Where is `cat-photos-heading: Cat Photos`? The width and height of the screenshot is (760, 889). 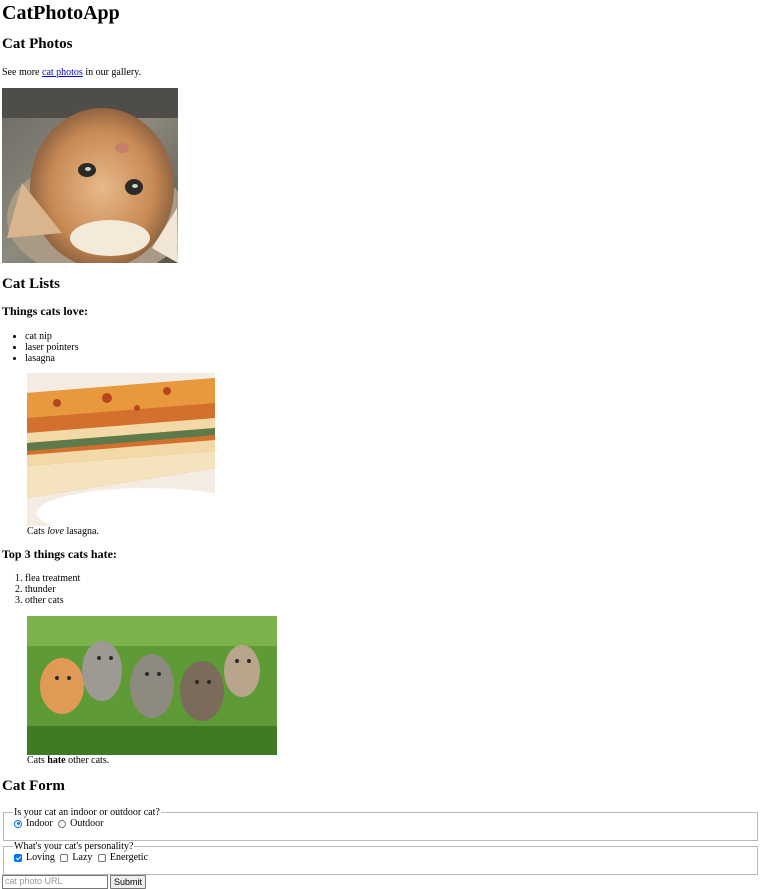 cat-photos-heading: Cat Photos is located at coordinates (37, 44).